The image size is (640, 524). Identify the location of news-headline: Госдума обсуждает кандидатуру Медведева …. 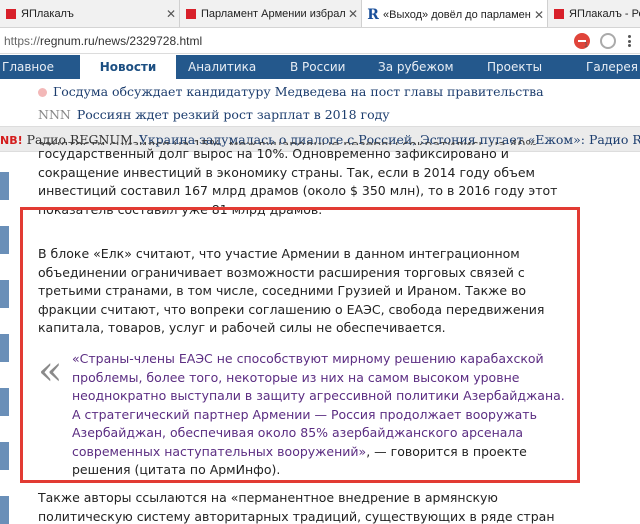
(298, 91).